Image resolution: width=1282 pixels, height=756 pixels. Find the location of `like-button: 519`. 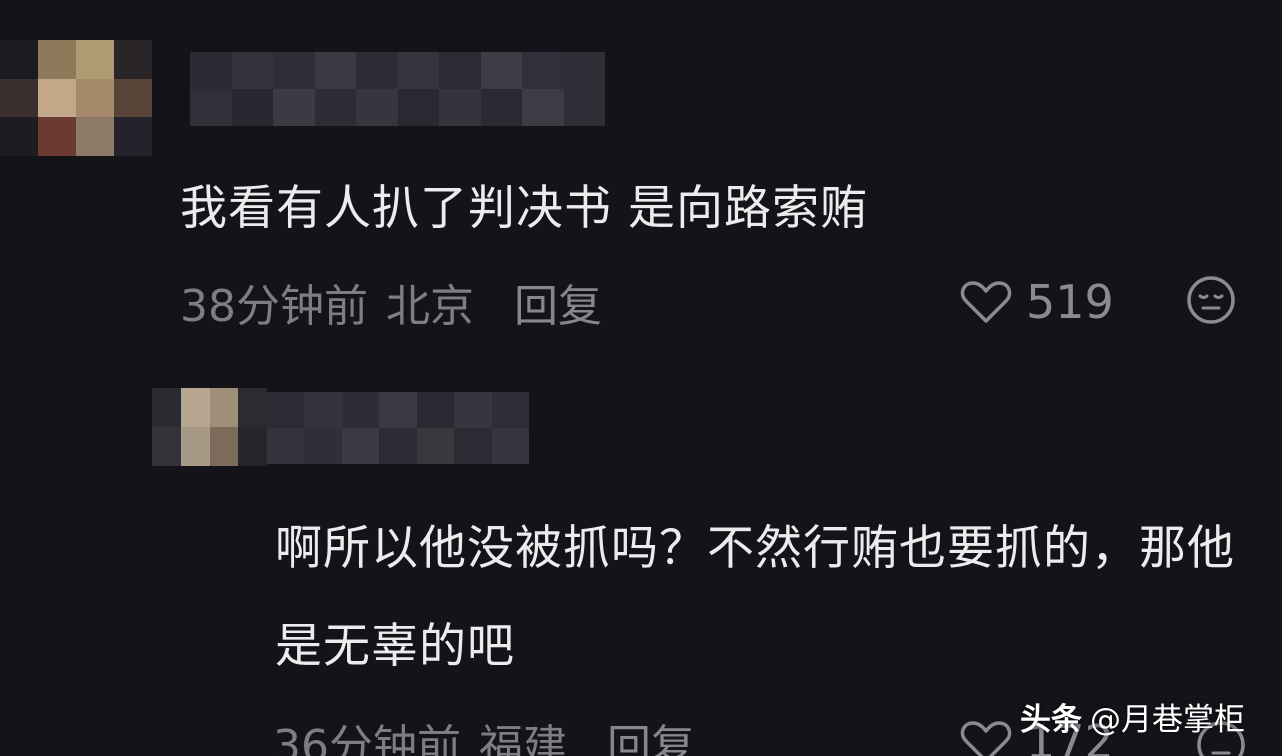

like-button: 519 is located at coordinates (1037, 302).